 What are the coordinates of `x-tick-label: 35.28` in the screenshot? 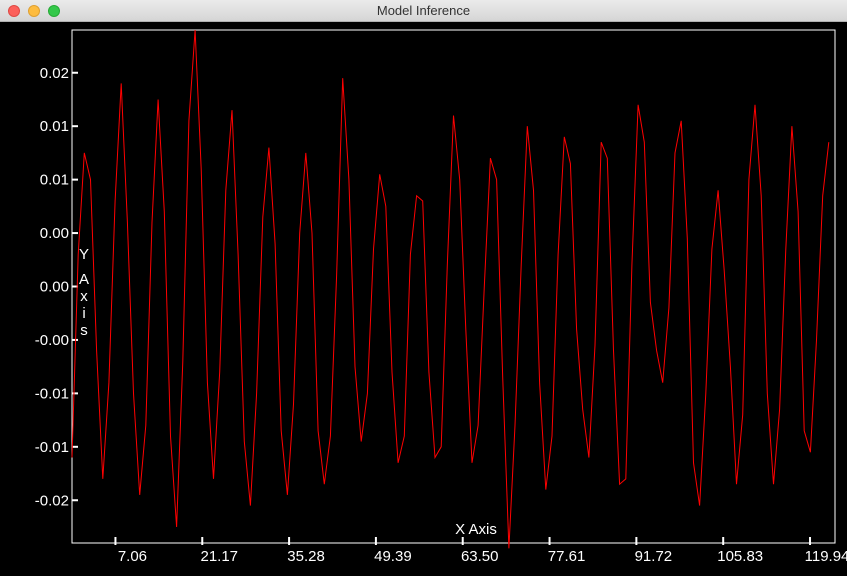 It's located at (306, 556).